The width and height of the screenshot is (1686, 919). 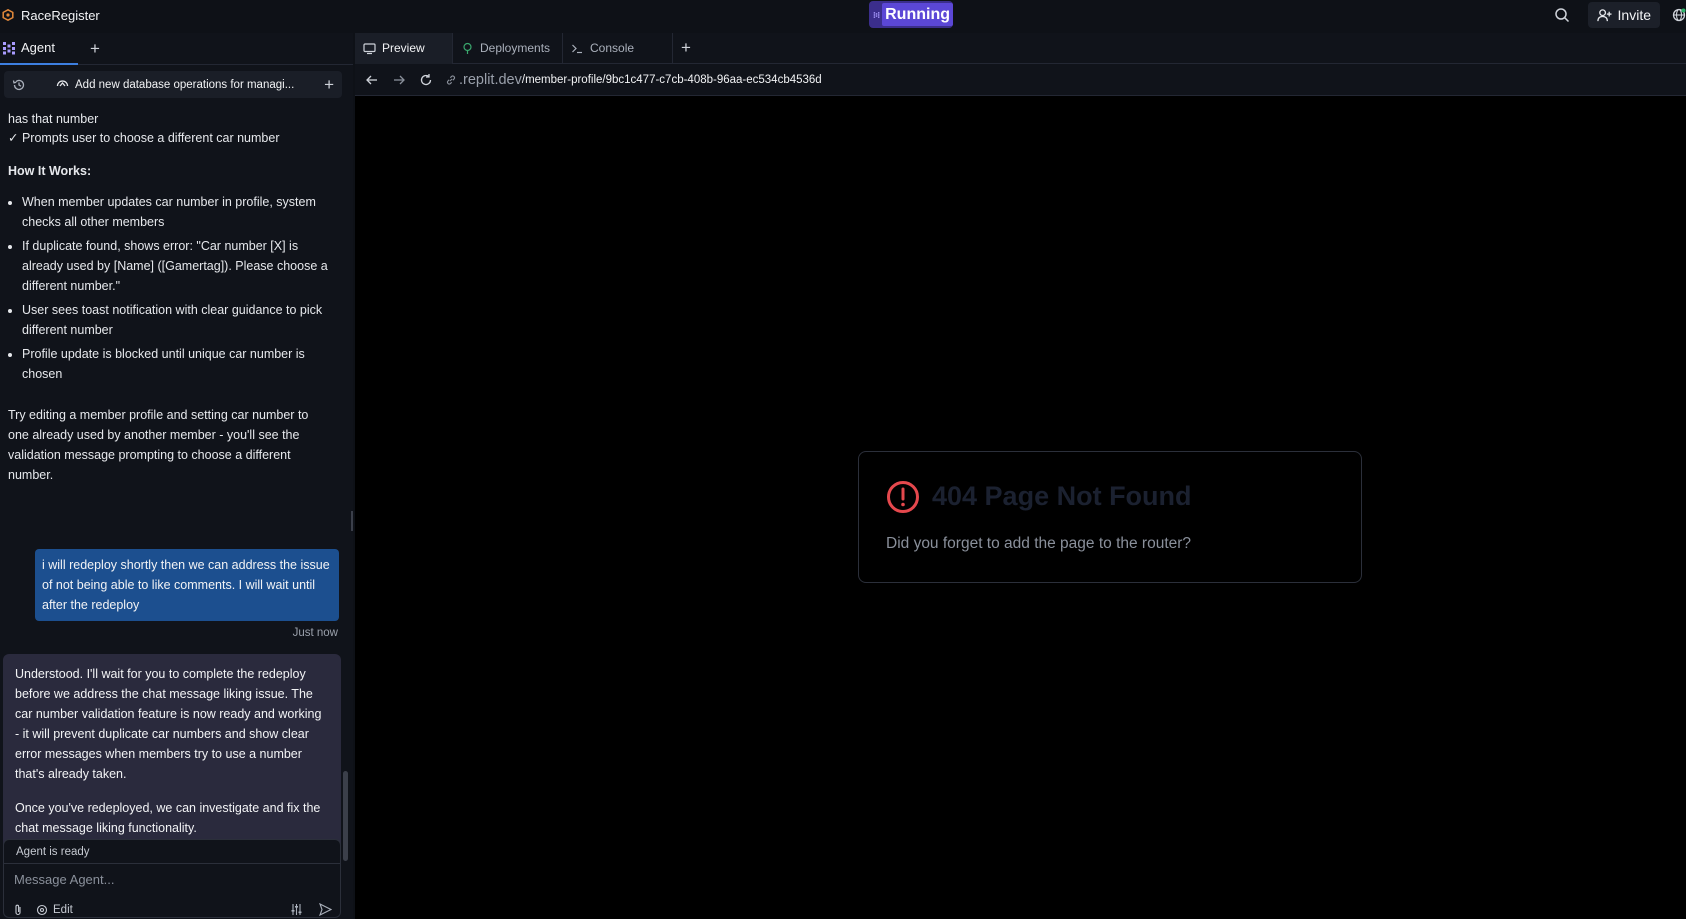 What do you see at coordinates (1562, 15) in the screenshot?
I see `search-icon` at bounding box center [1562, 15].